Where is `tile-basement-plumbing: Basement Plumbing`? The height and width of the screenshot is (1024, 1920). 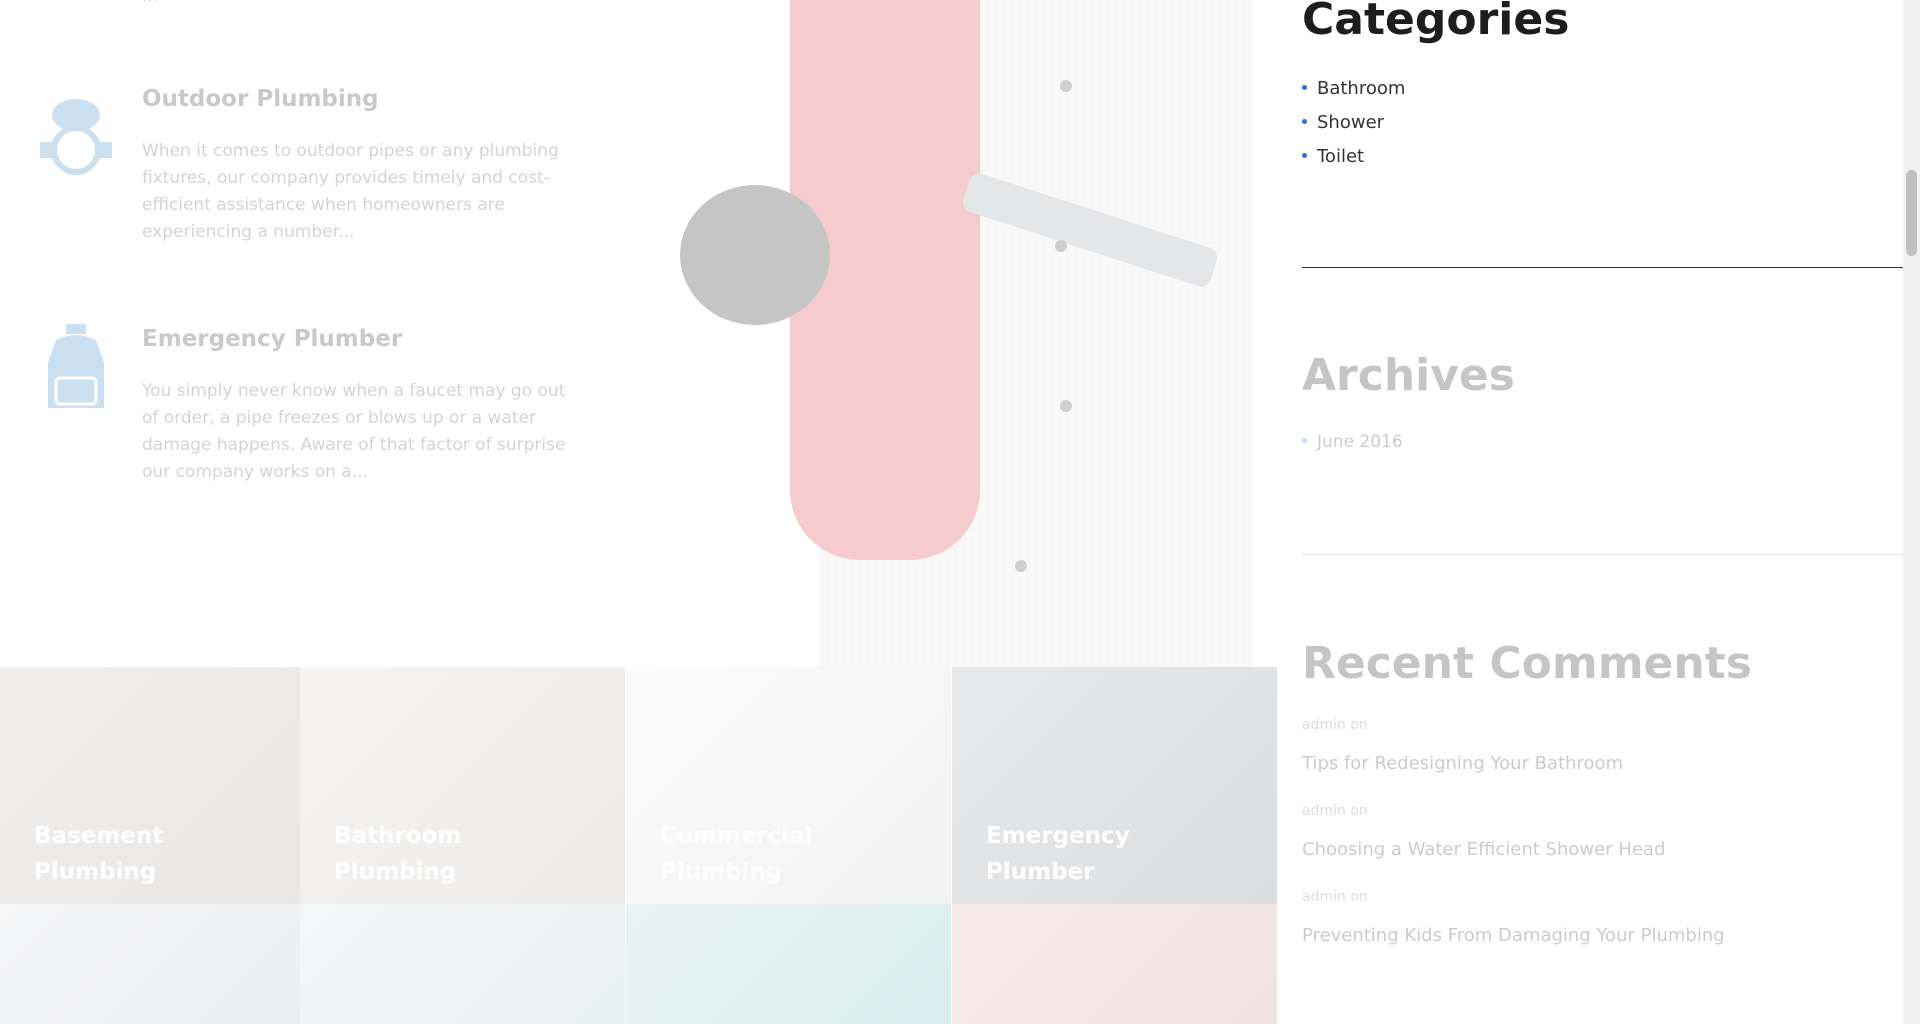
tile-basement-plumbing: Basement Plumbing is located at coordinates (162, 785).